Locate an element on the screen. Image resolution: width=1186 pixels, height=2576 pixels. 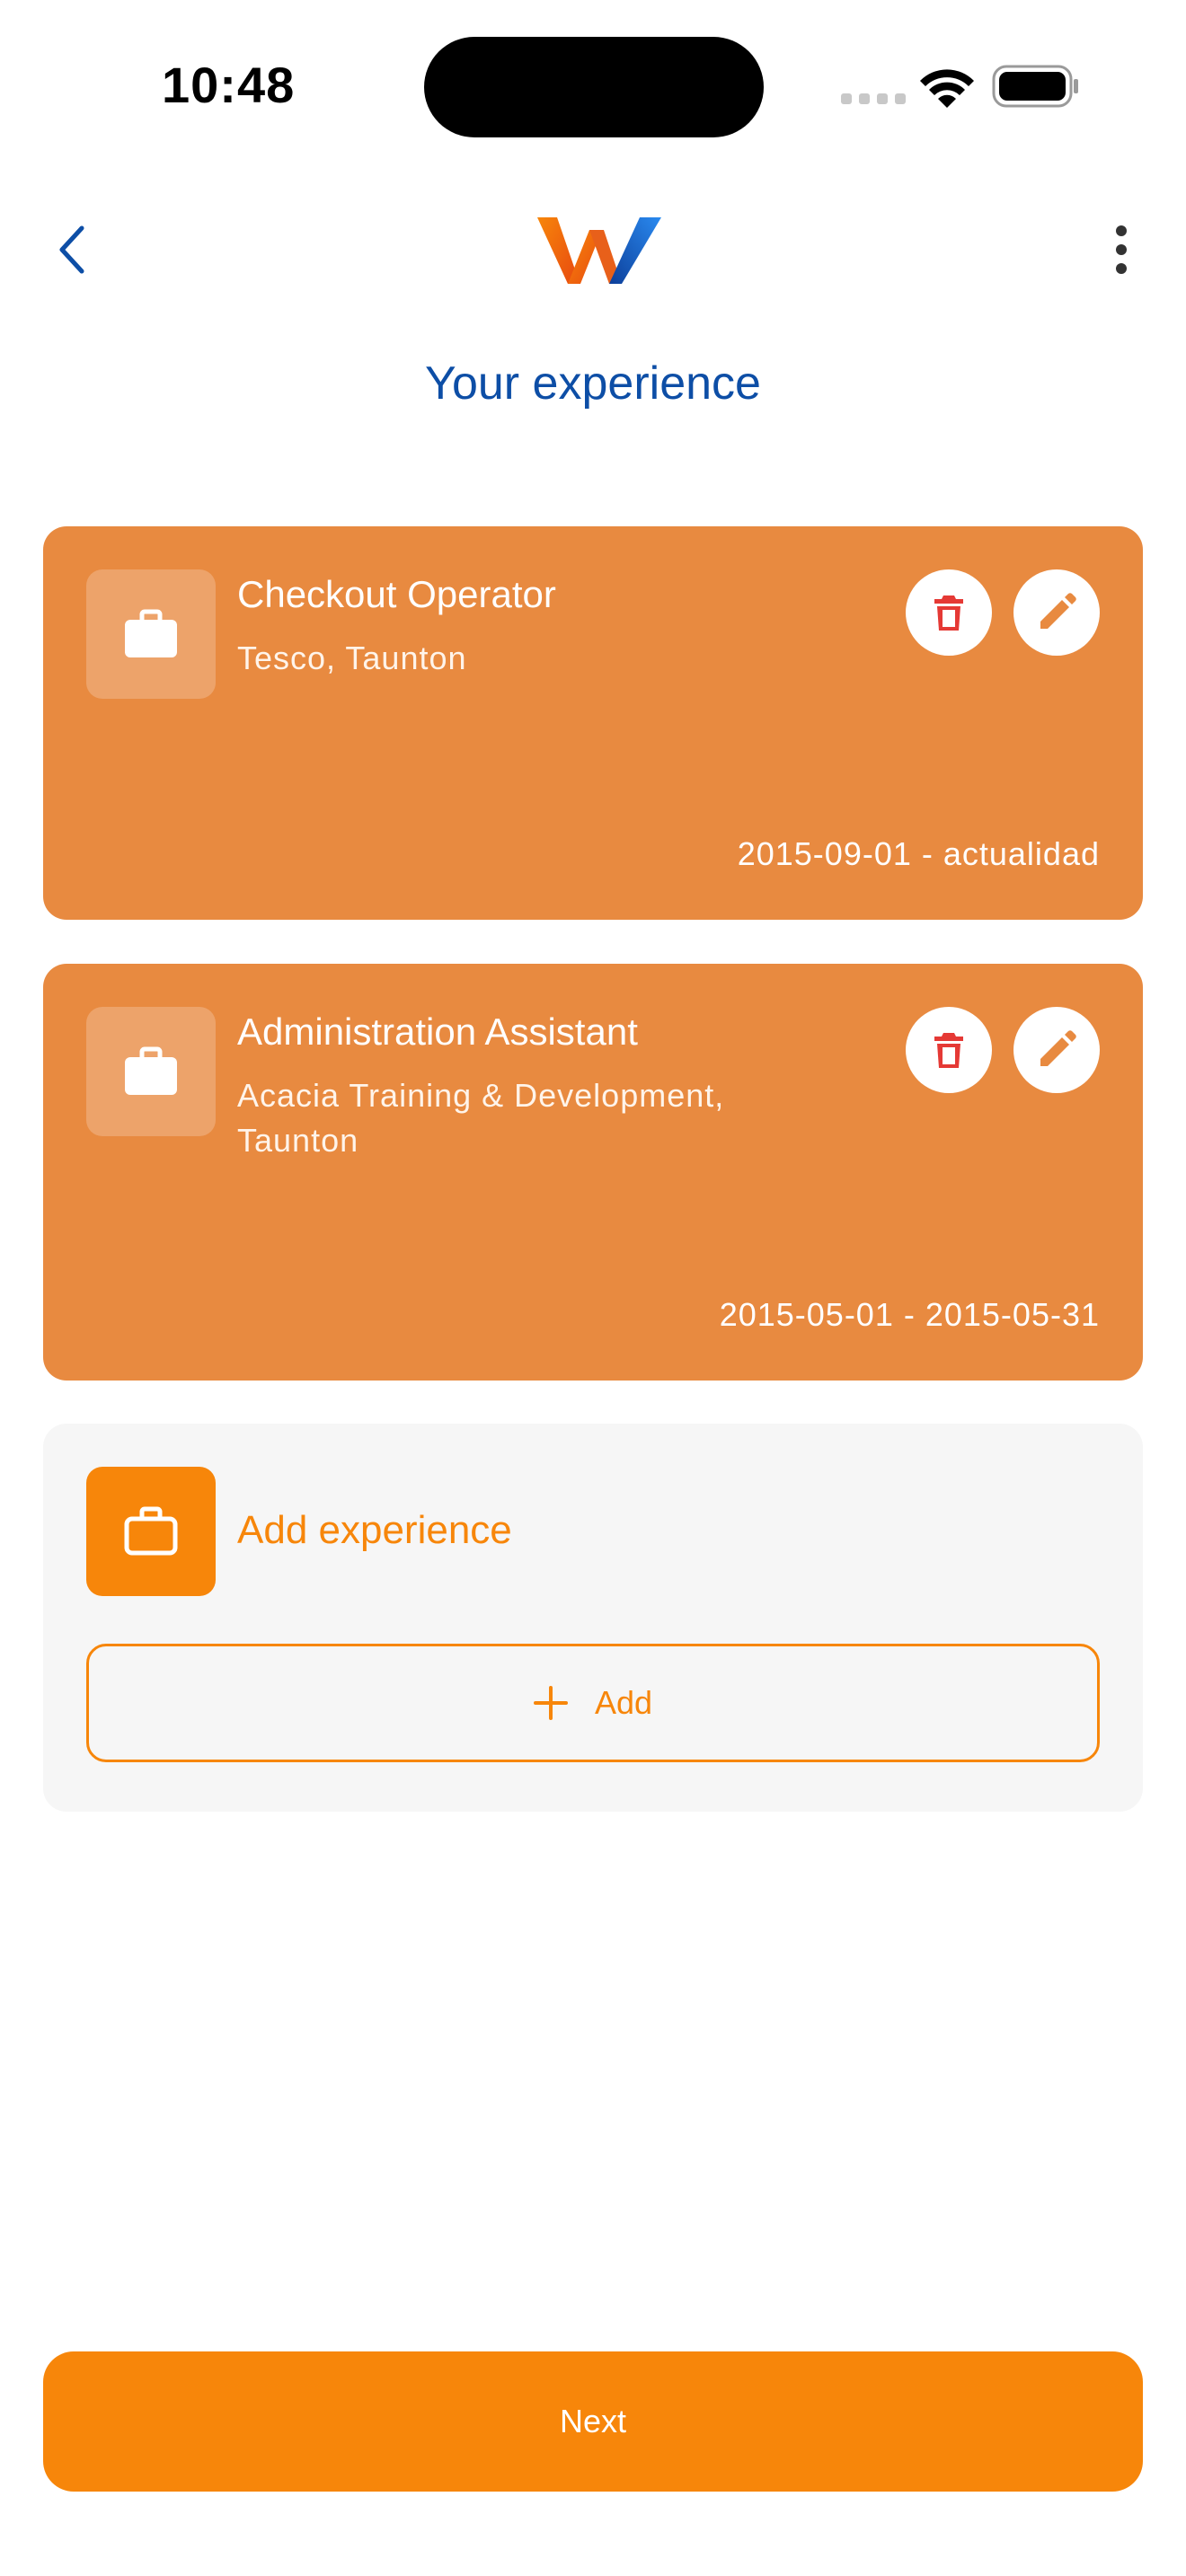
dynamic-island is located at coordinates (594, 87).